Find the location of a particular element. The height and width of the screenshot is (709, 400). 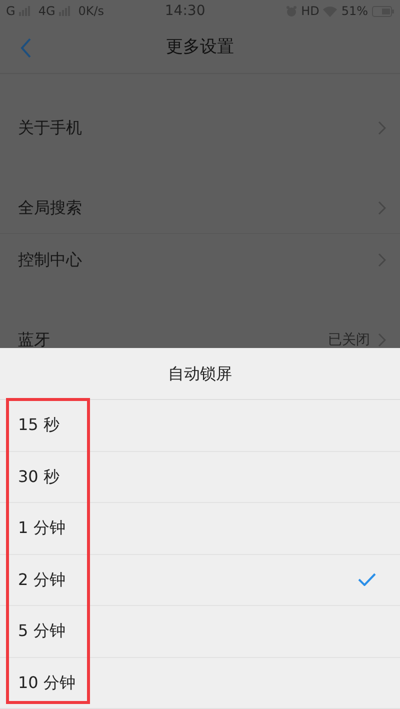

option-label: 10 分钟 is located at coordinates (47, 683).